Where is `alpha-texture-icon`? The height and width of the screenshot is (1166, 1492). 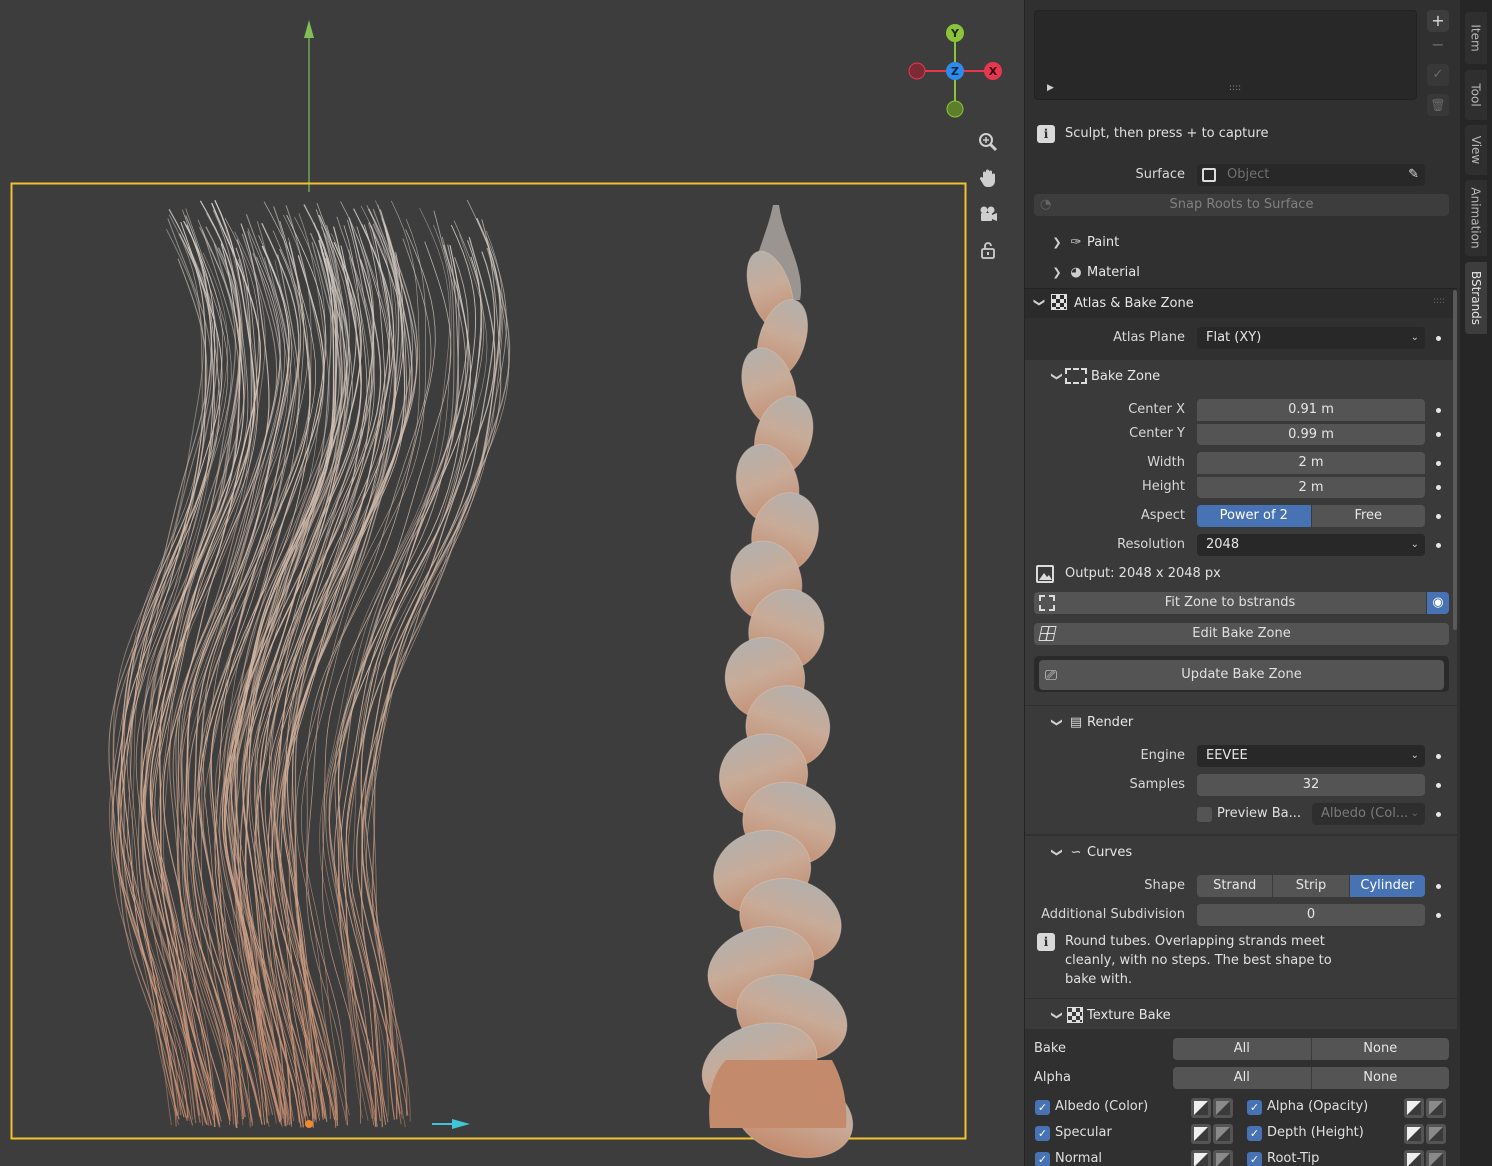 alpha-texture-icon is located at coordinates (1414, 1108).